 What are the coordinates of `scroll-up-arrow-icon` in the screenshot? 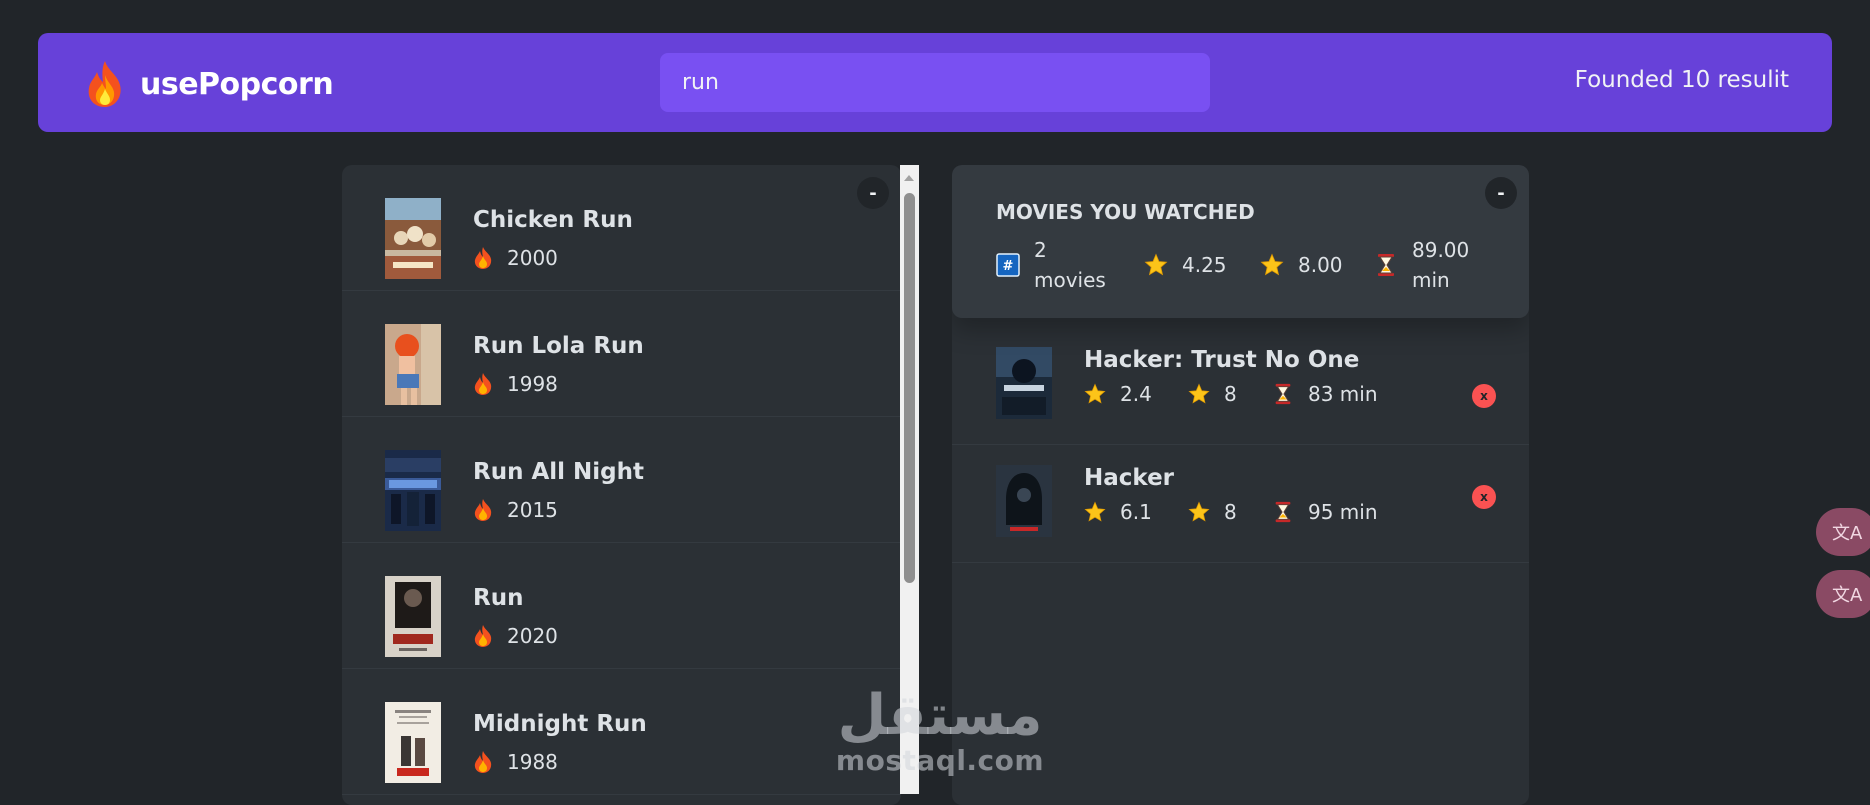 It's located at (909, 178).